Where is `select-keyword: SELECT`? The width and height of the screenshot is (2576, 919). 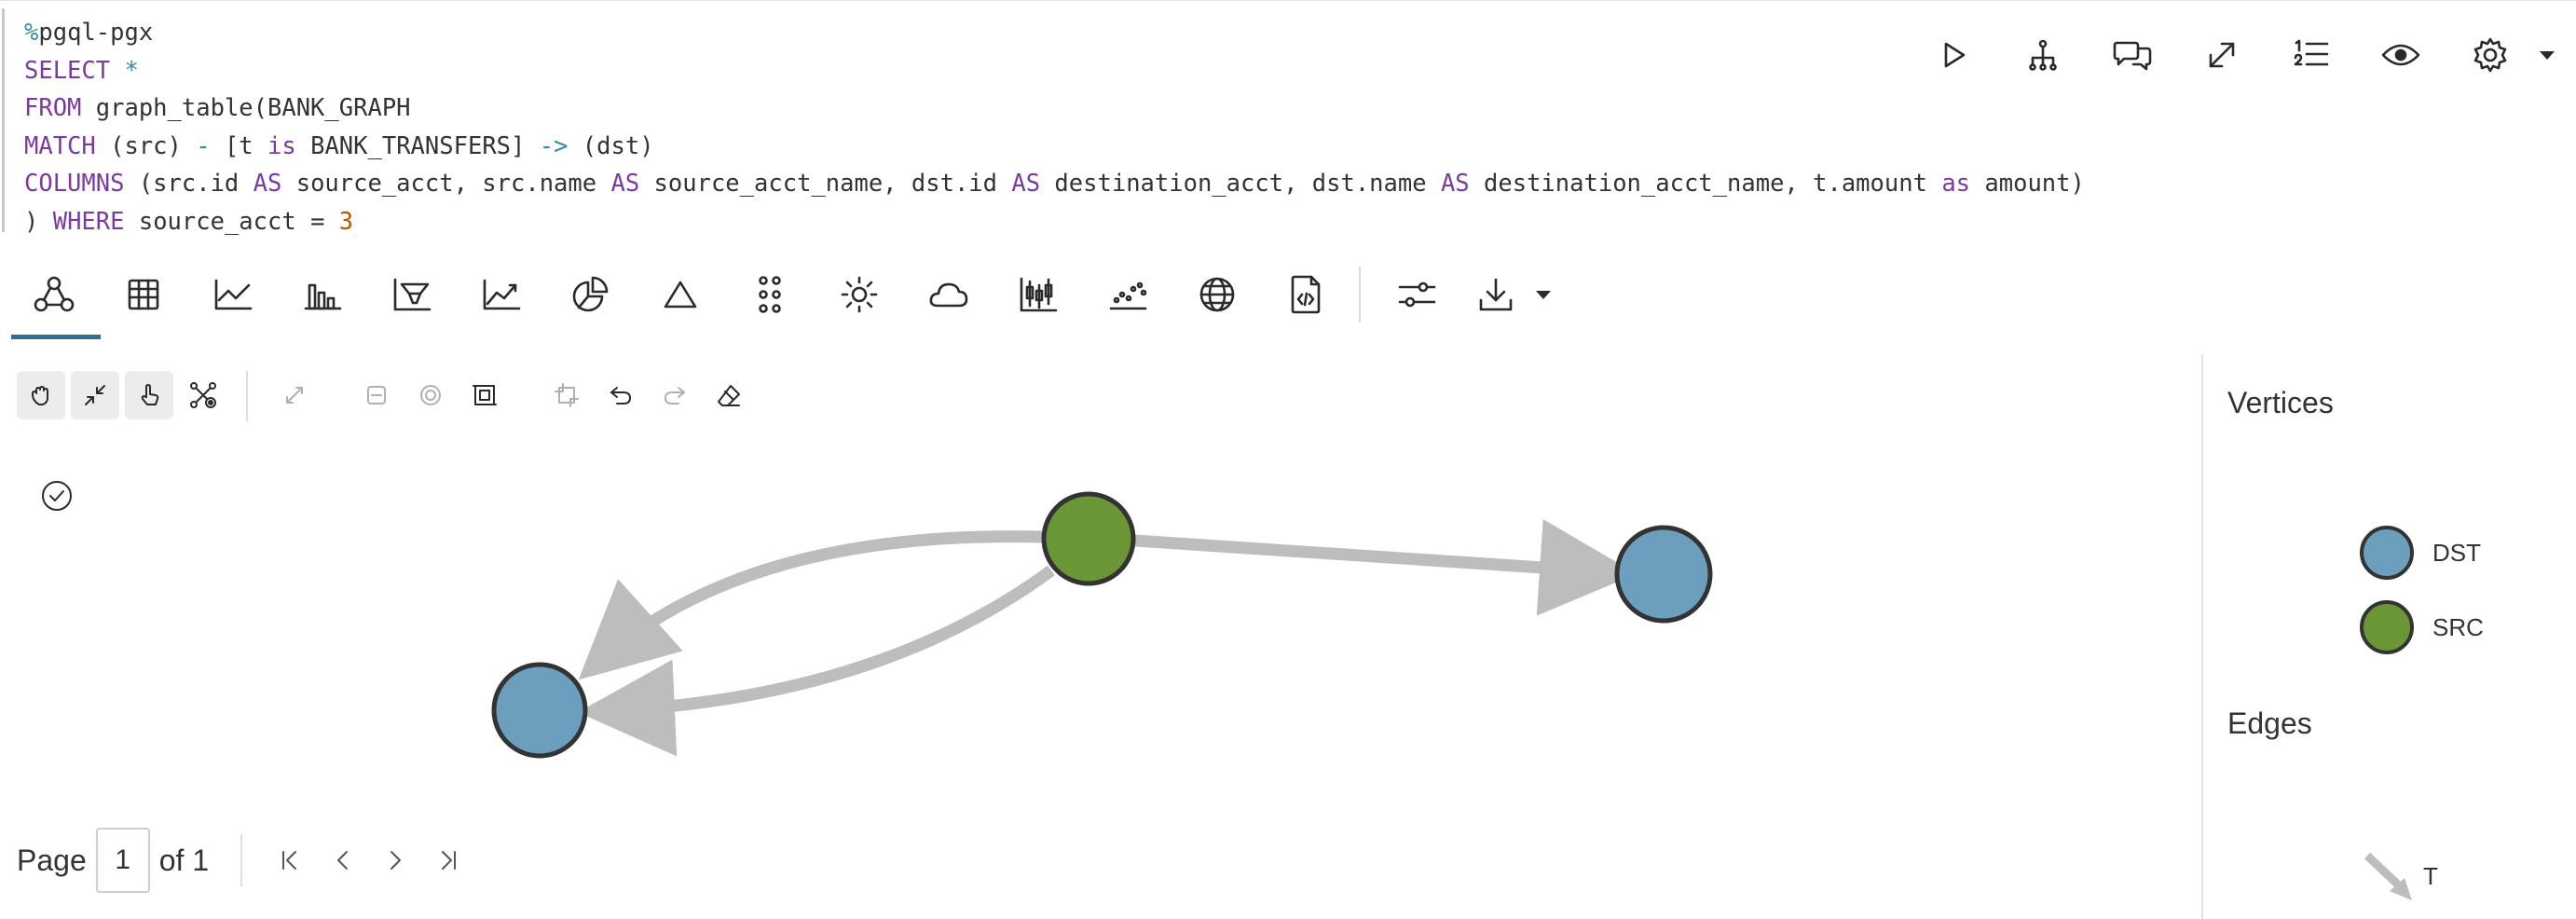
select-keyword: SELECT is located at coordinates (67, 70).